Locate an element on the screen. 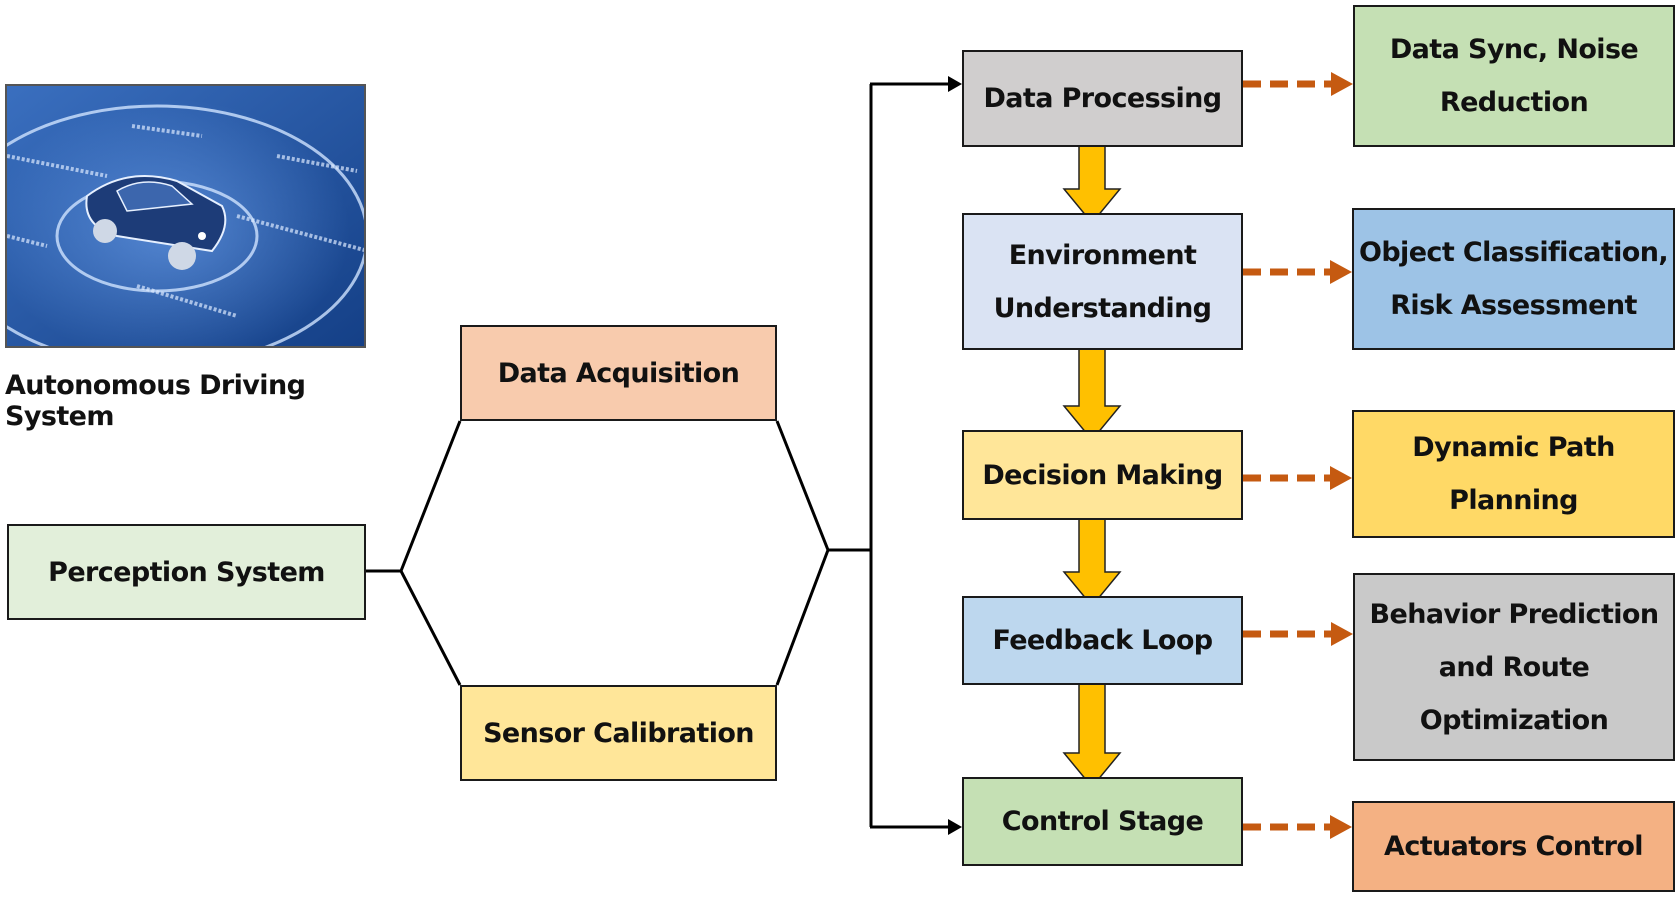 This screenshot has width=1680, height=900. control-stage-box: Control Stage is located at coordinates (1102, 821).